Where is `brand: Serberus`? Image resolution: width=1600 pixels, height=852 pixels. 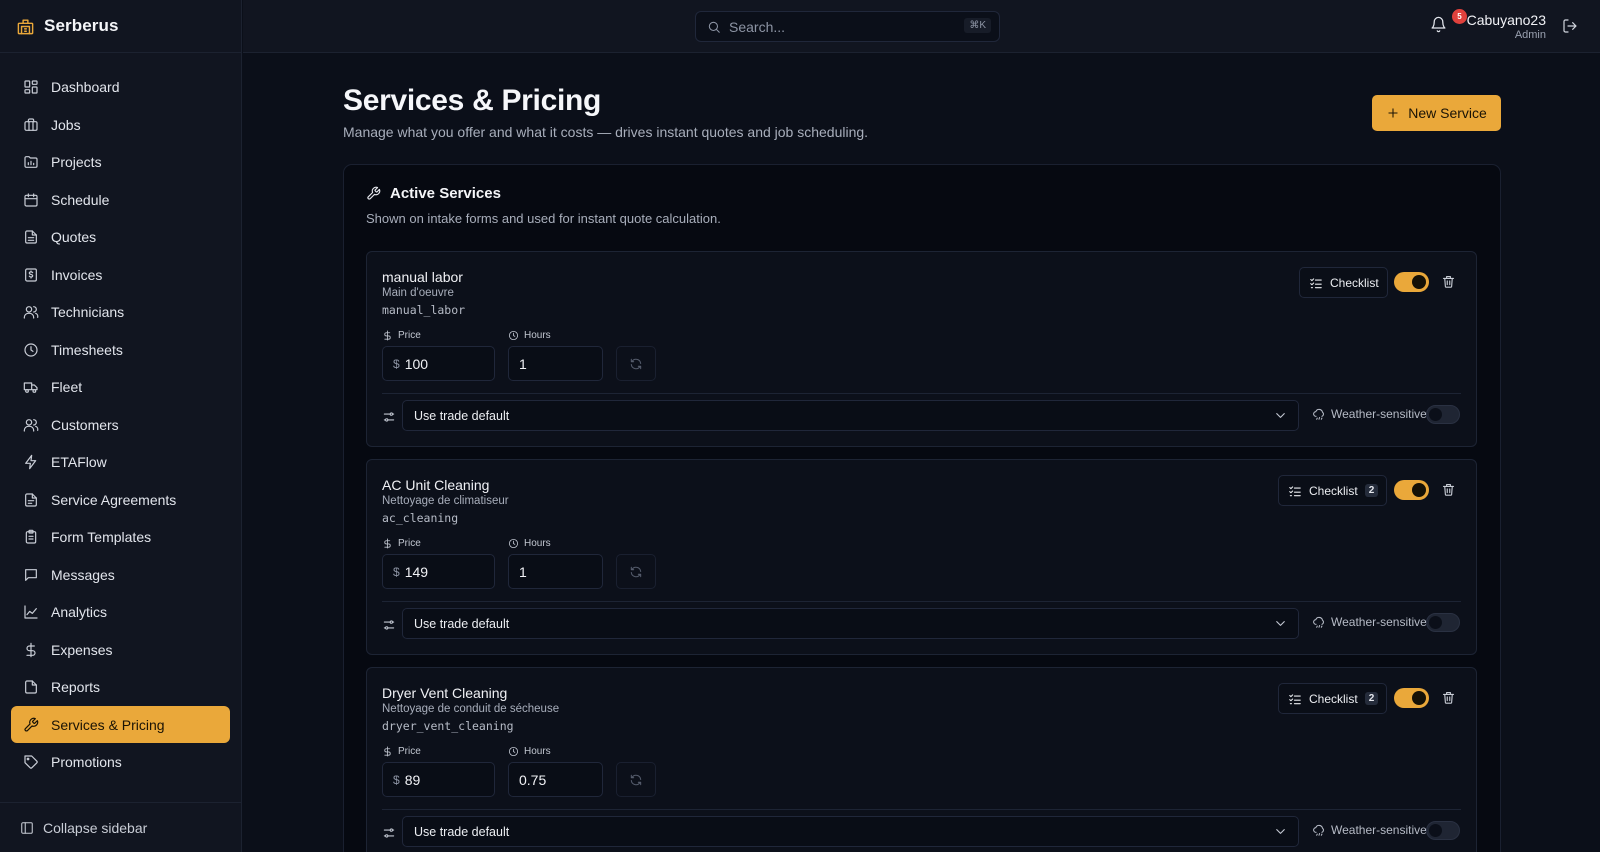 brand: Serberus is located at coordinates (120, 26).